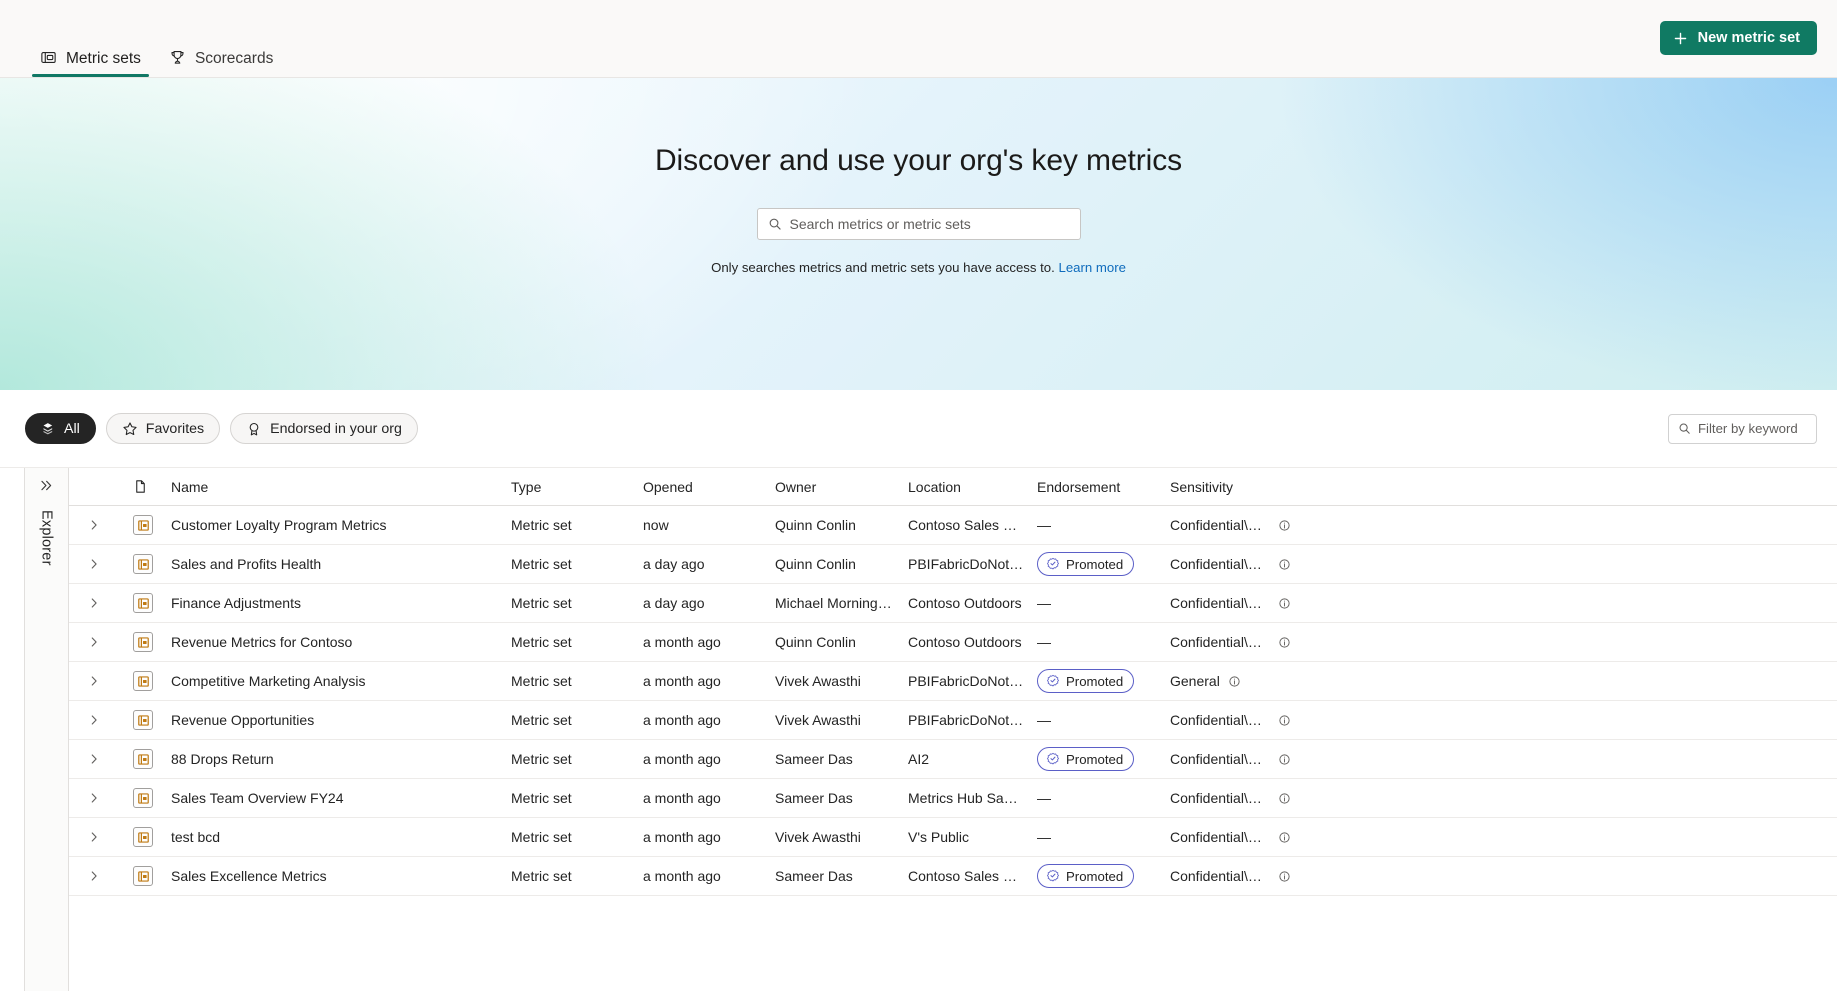 This screenshot has height=991, width=1837. What do you see at coordinates (221, 38) in the screenshot?
I see `tab-scorecards: Scorecards` at bounding box center [221, 38].